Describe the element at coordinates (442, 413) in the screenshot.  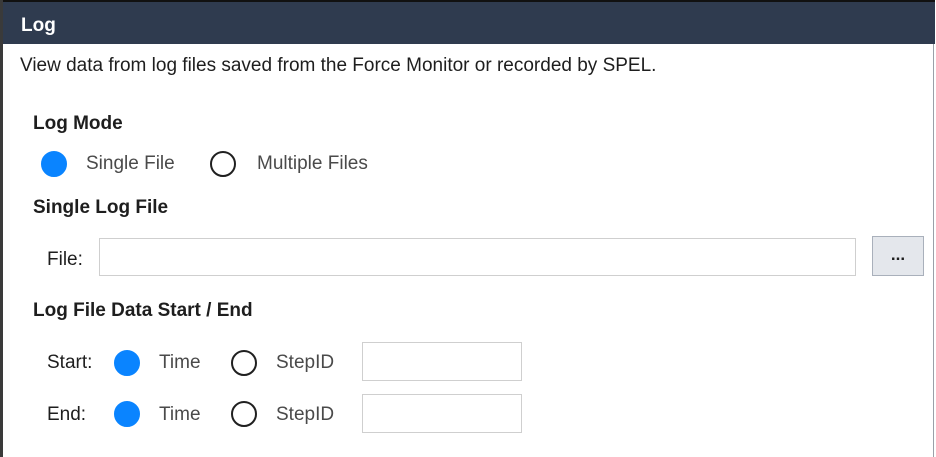
I see `end-stepid-input` at that location.